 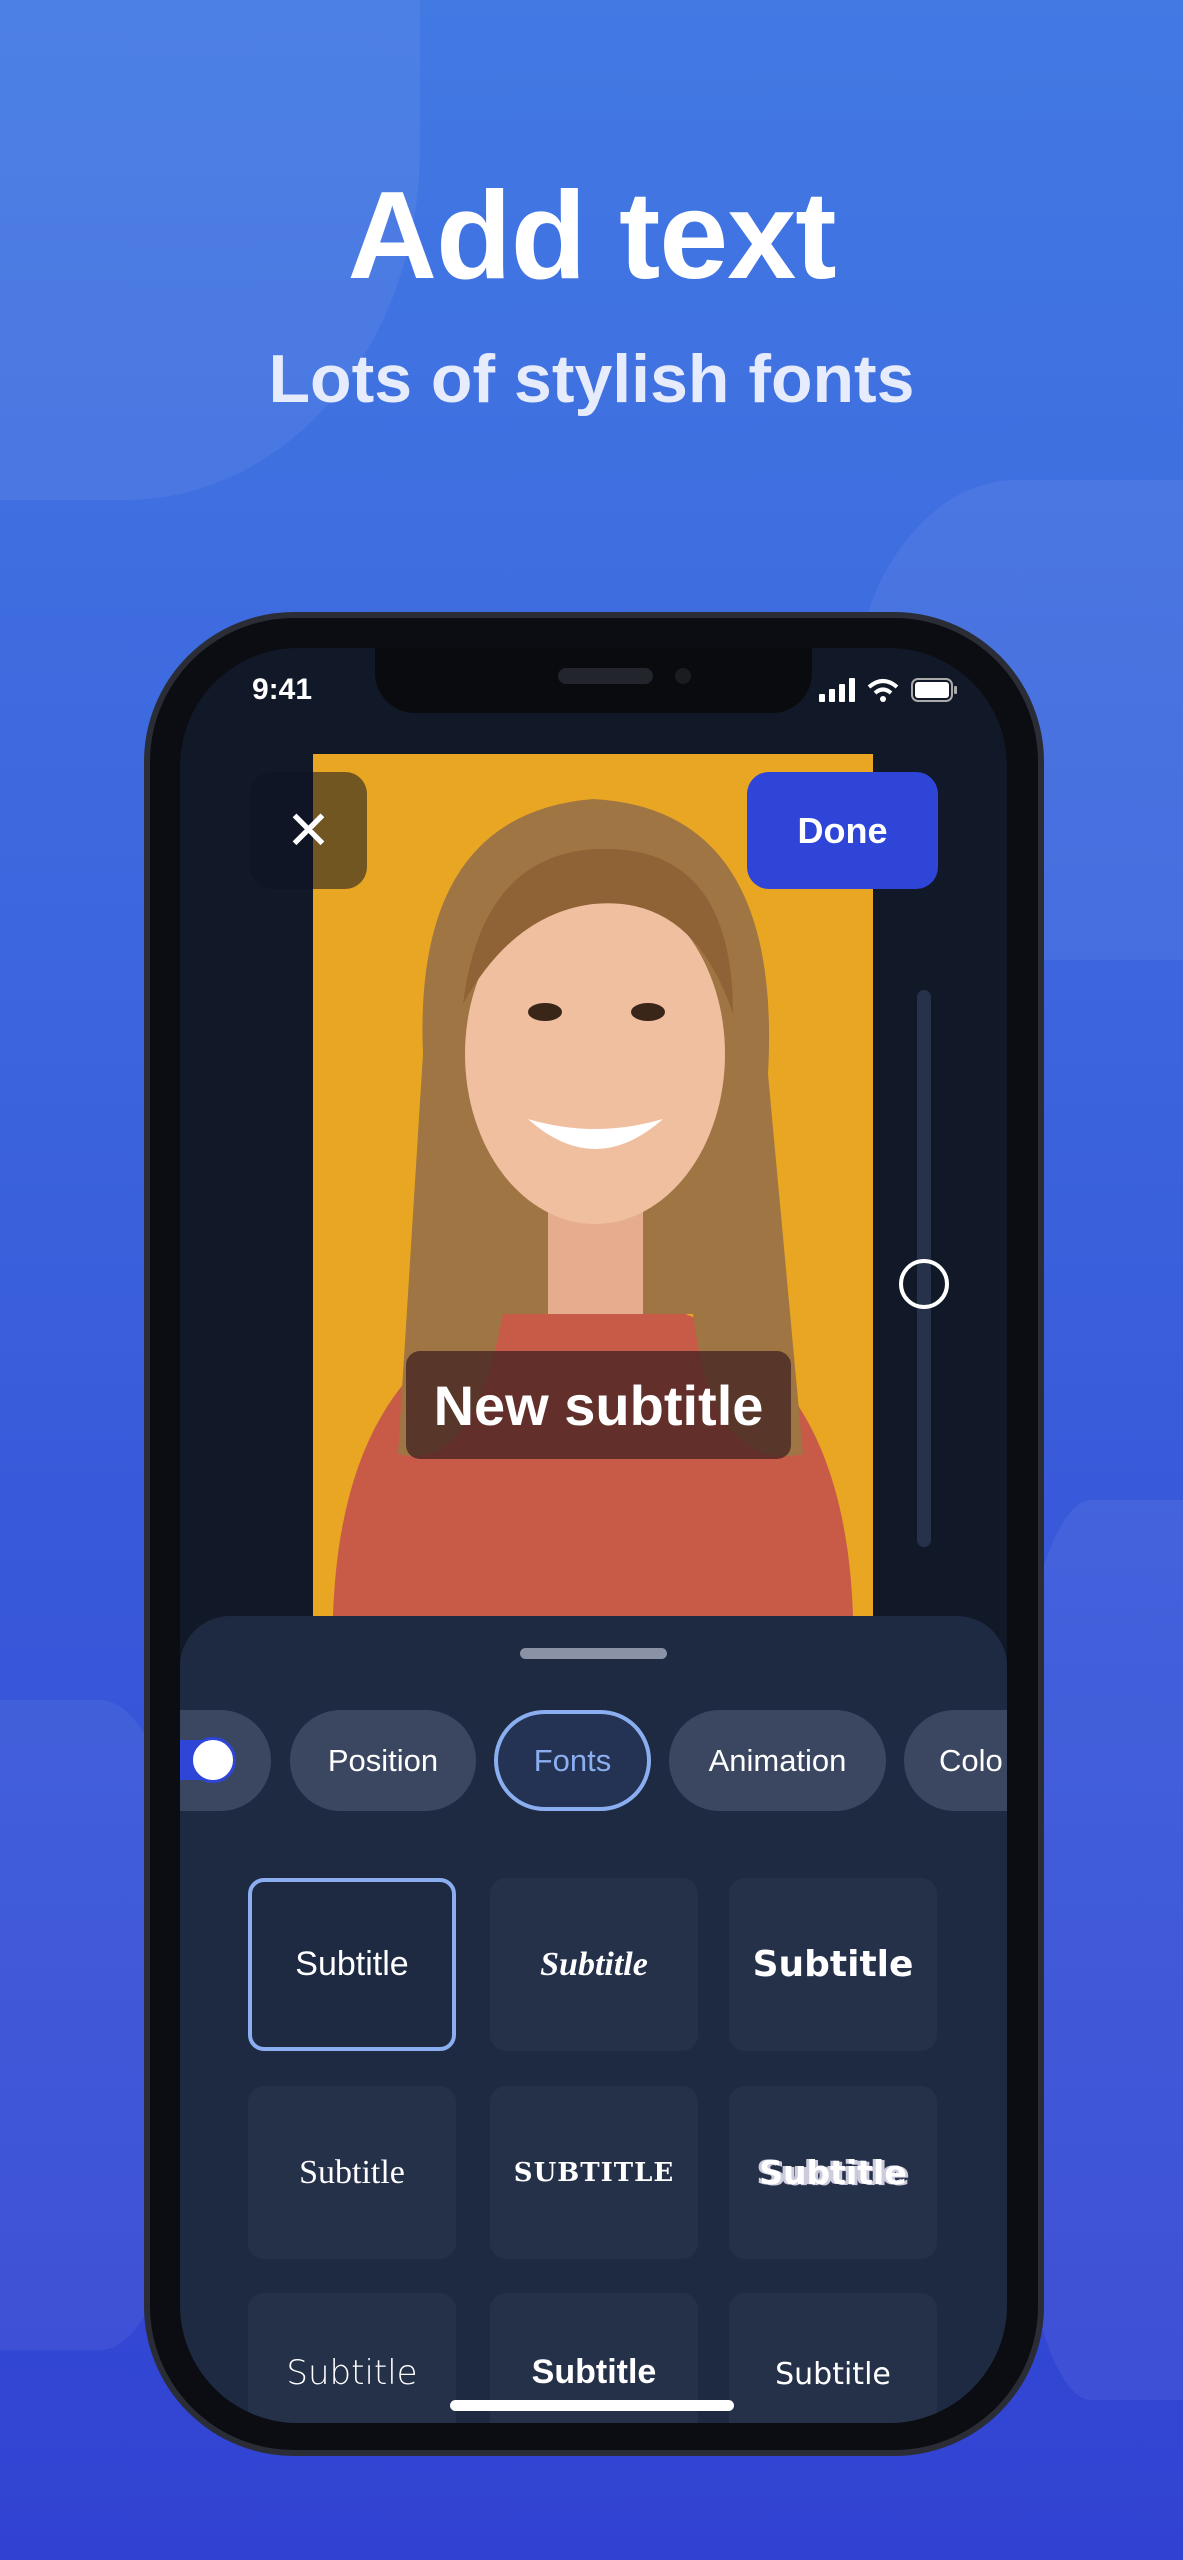 I want to click on hero-subtitle: Lots of stylish fonts, so click(x=591, y=379).